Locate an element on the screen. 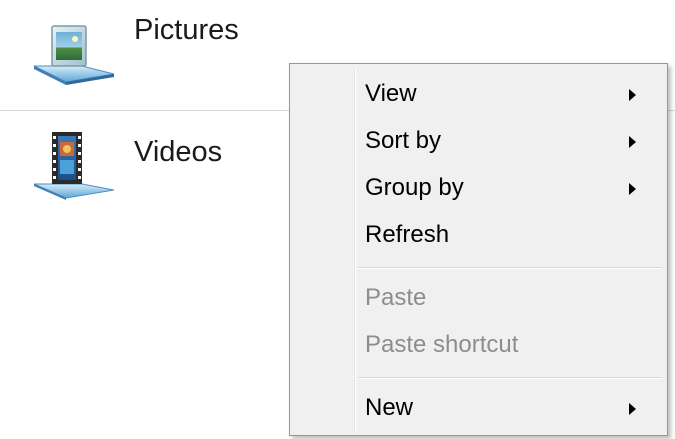 The height and width of the screenshot is (439, 675). folder-label-pictures: Pictures is located at coordinates (186, 30).